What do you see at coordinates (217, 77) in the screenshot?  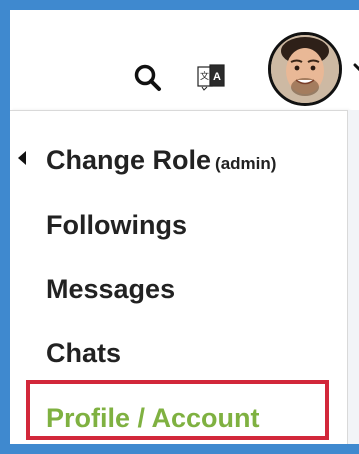 I see `svg-text: A` at bounding box center [217, 77].